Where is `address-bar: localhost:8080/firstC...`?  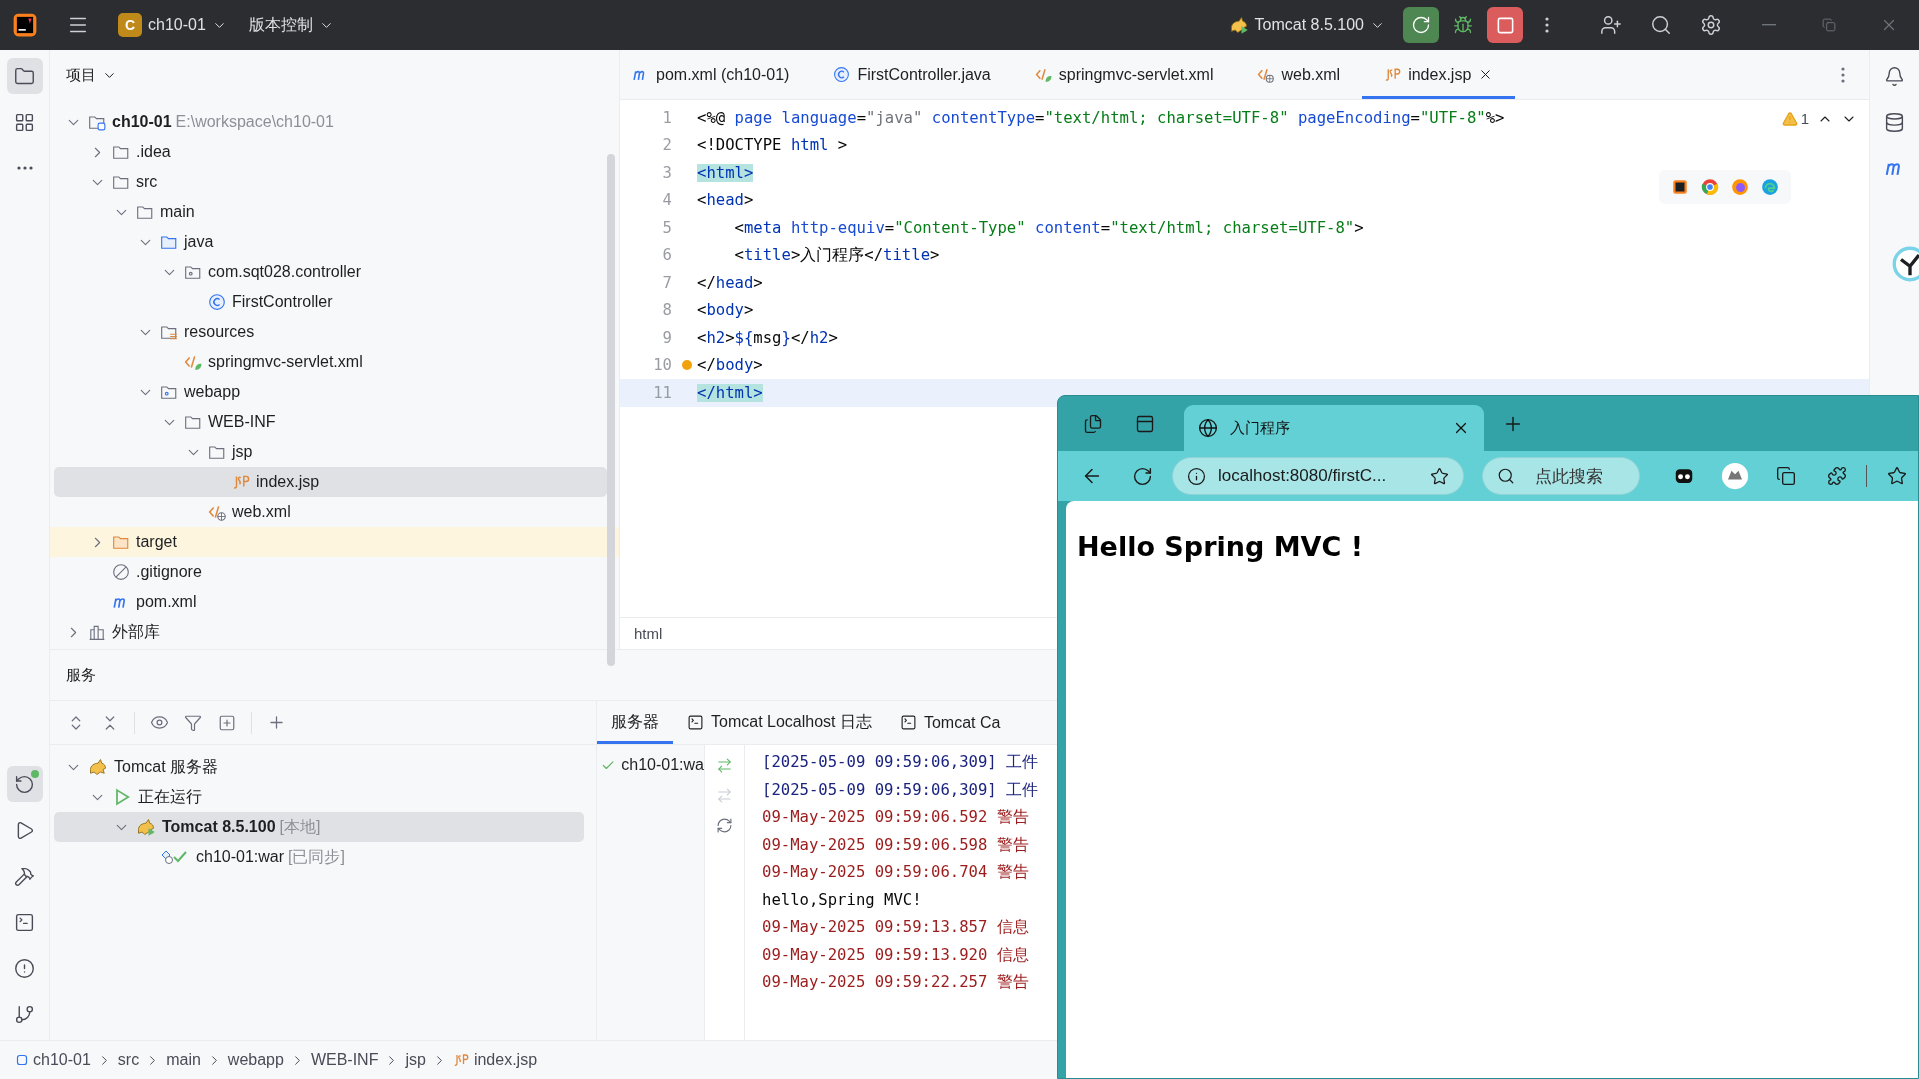
address-bar: localhost:8080/firstC... is located at coordinates (1318, 476).